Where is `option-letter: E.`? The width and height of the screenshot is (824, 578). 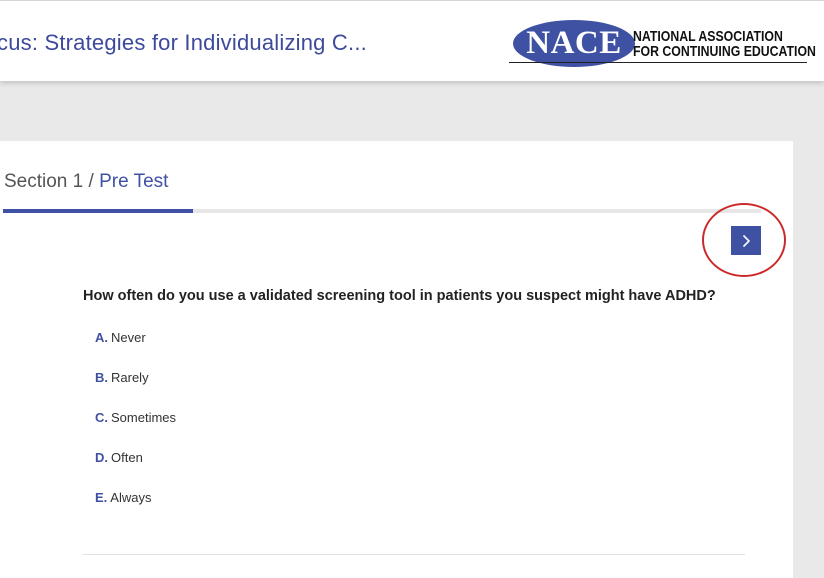
option-letter: E. is located at coordinates (101, 497).